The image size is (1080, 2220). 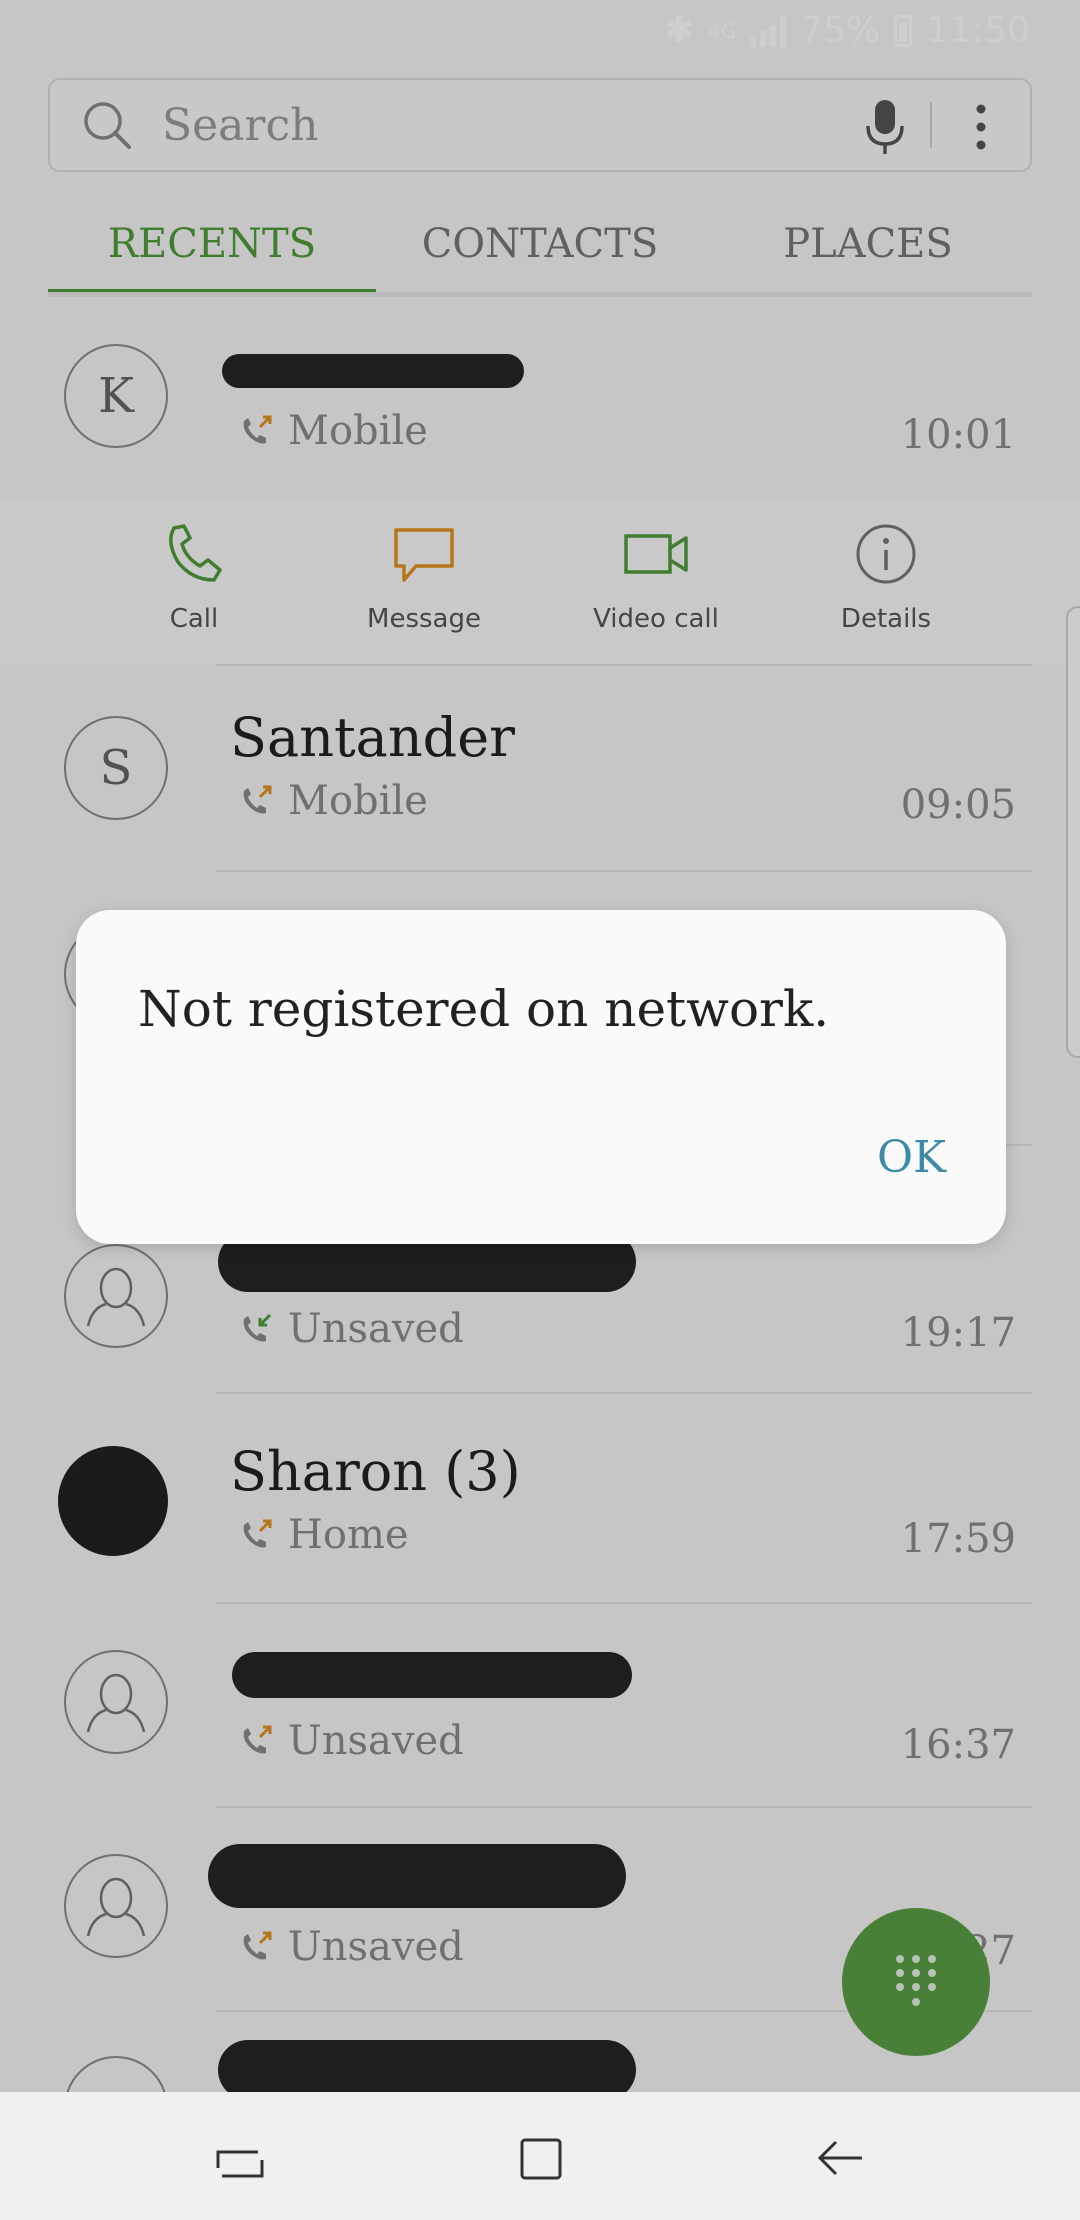 I want to click on alert-dialog: Not registered on network. OK, so click(x=541, y=1077).